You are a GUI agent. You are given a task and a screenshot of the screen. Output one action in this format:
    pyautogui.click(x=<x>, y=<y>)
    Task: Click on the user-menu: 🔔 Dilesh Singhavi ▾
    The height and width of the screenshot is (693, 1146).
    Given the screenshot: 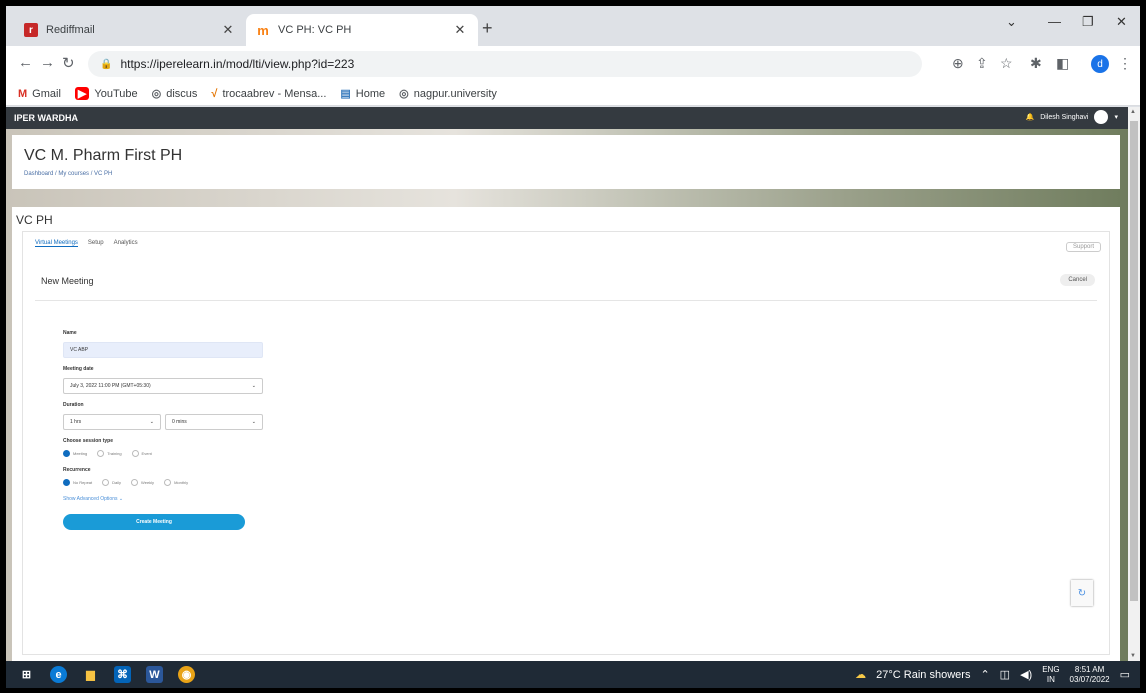 What is the action you would take?
    pyautogui.click(x=1072, y=117)
    